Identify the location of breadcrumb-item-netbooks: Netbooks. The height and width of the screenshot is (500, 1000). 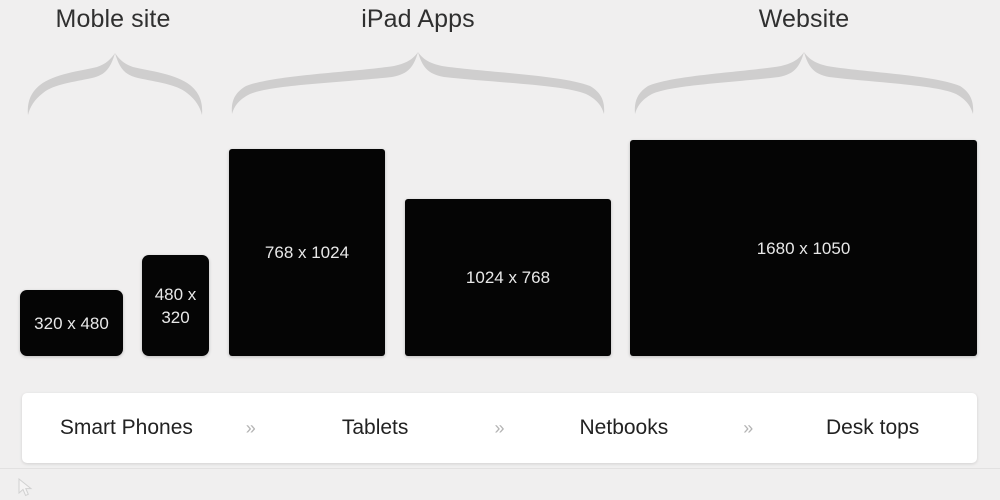
(624, 428).